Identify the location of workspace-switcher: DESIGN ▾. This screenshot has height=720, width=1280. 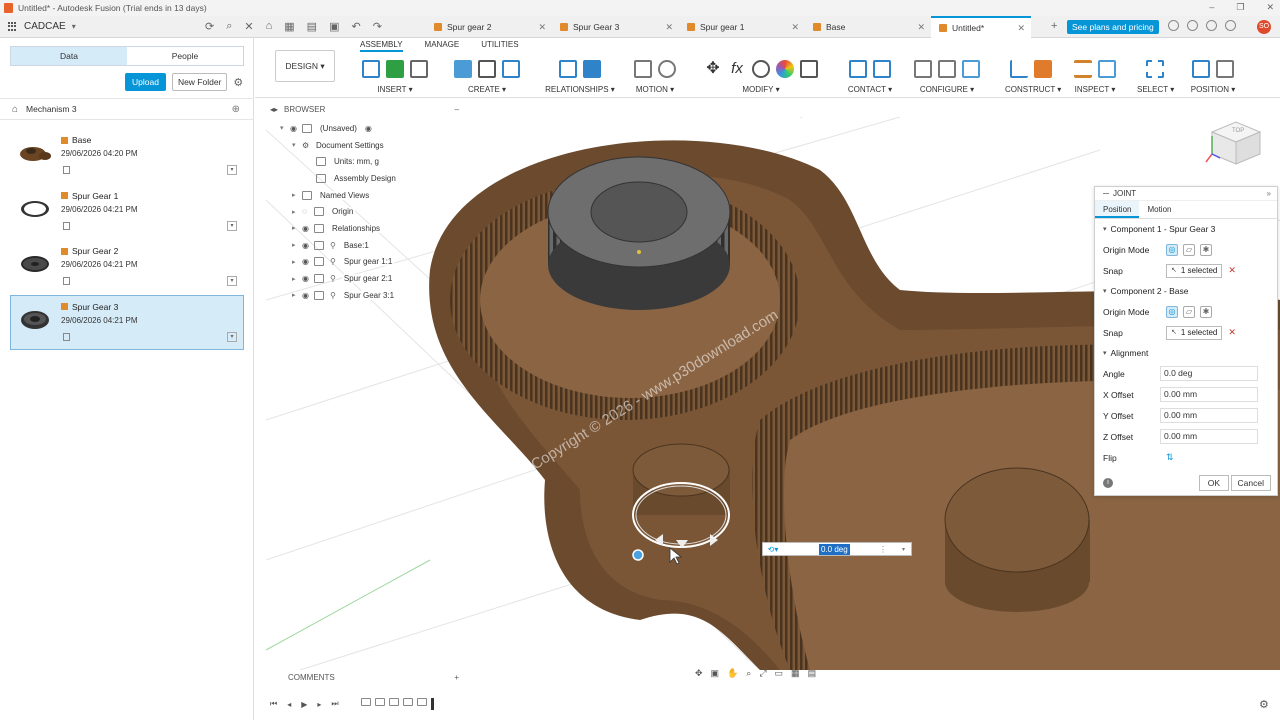
(305, 66).